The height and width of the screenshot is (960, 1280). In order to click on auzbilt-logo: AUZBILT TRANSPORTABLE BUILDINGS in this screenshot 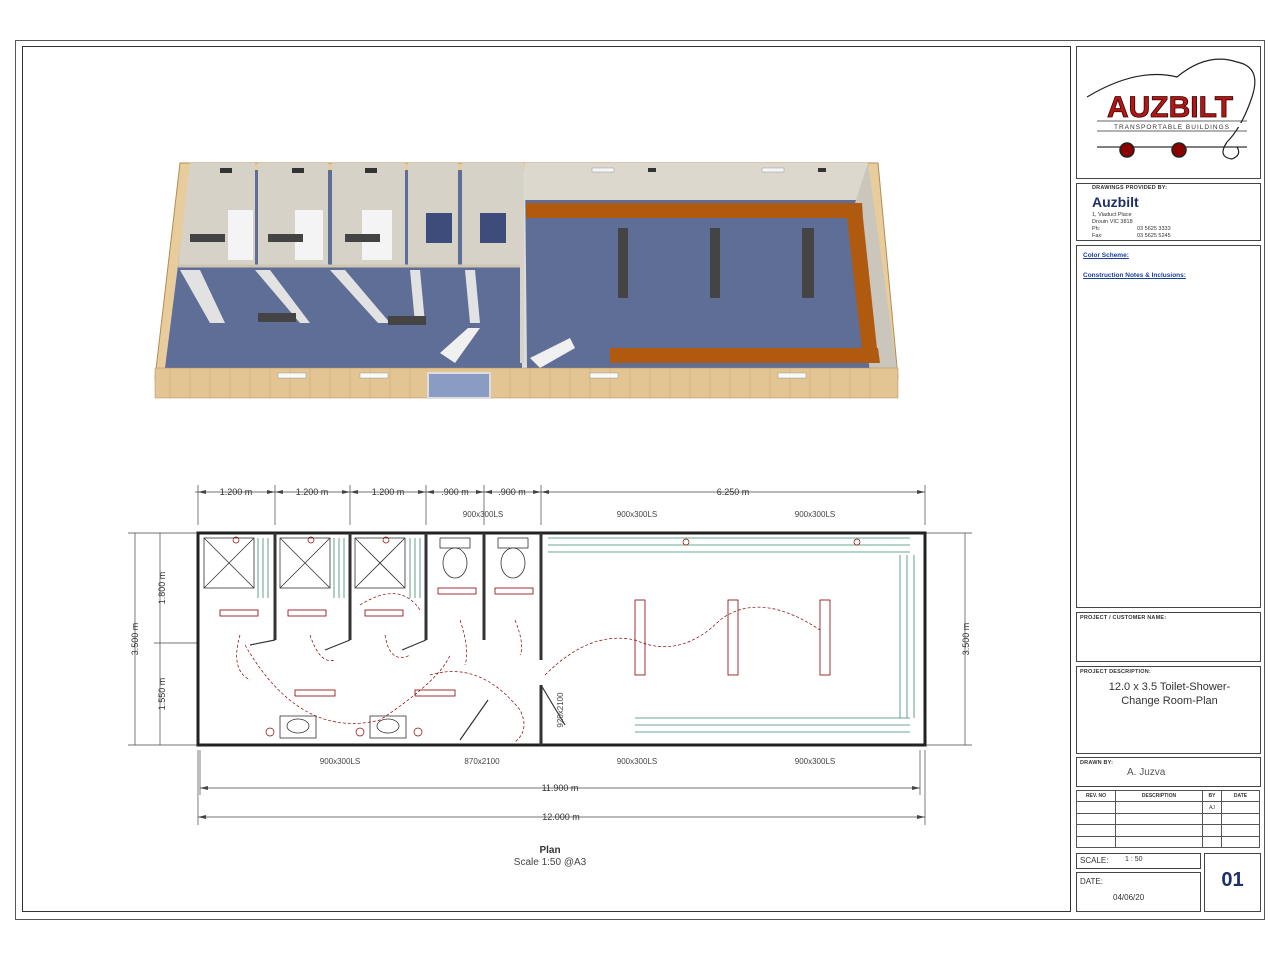, I will do `click(1171, 109)`.